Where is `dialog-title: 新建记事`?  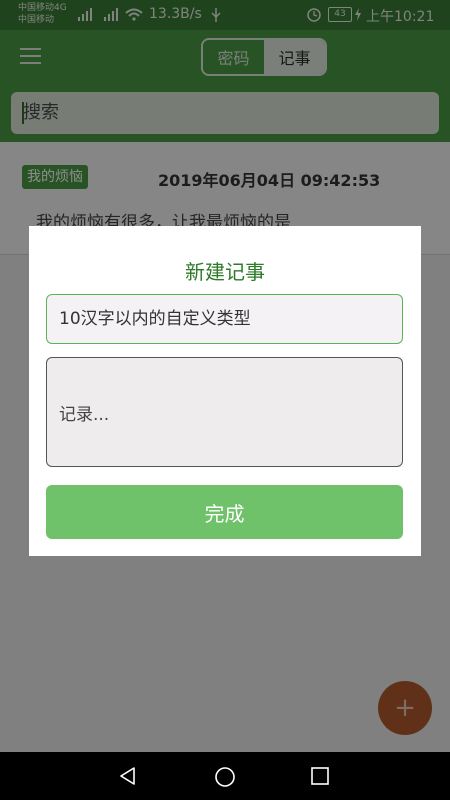 dialog-title: 新建记事 is located at coordinates (225, 272).